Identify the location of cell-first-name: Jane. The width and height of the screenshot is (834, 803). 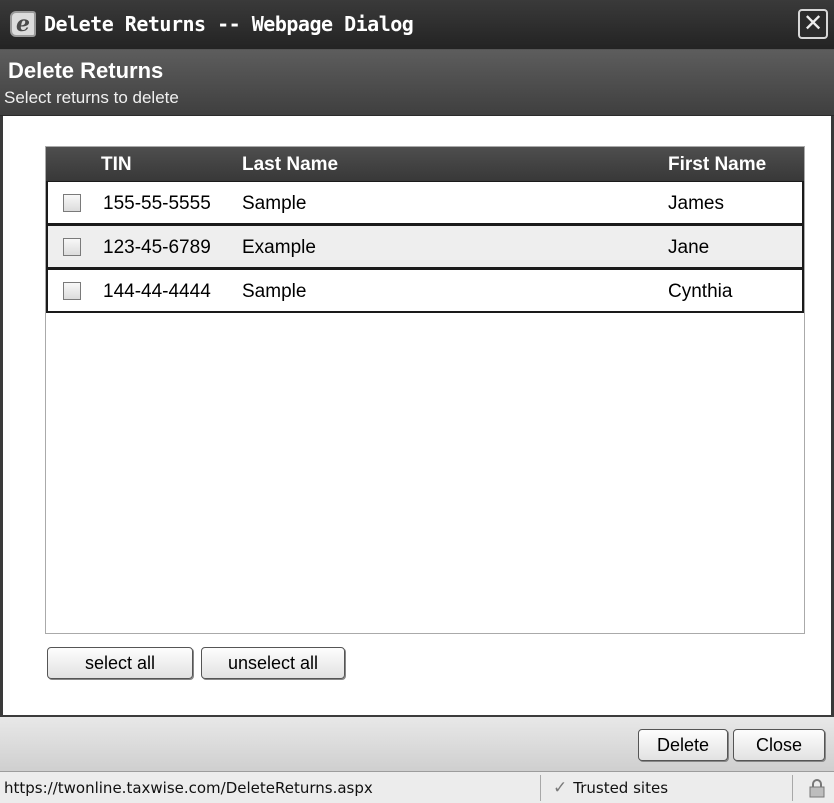
(689, 247).